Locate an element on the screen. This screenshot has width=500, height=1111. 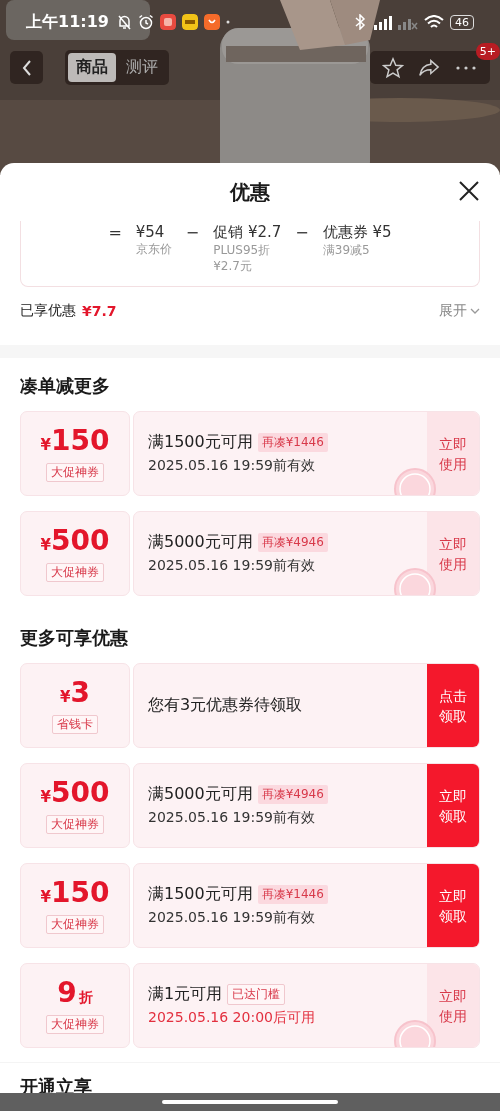
tab: 测评 is located at coordinates (142, 67).